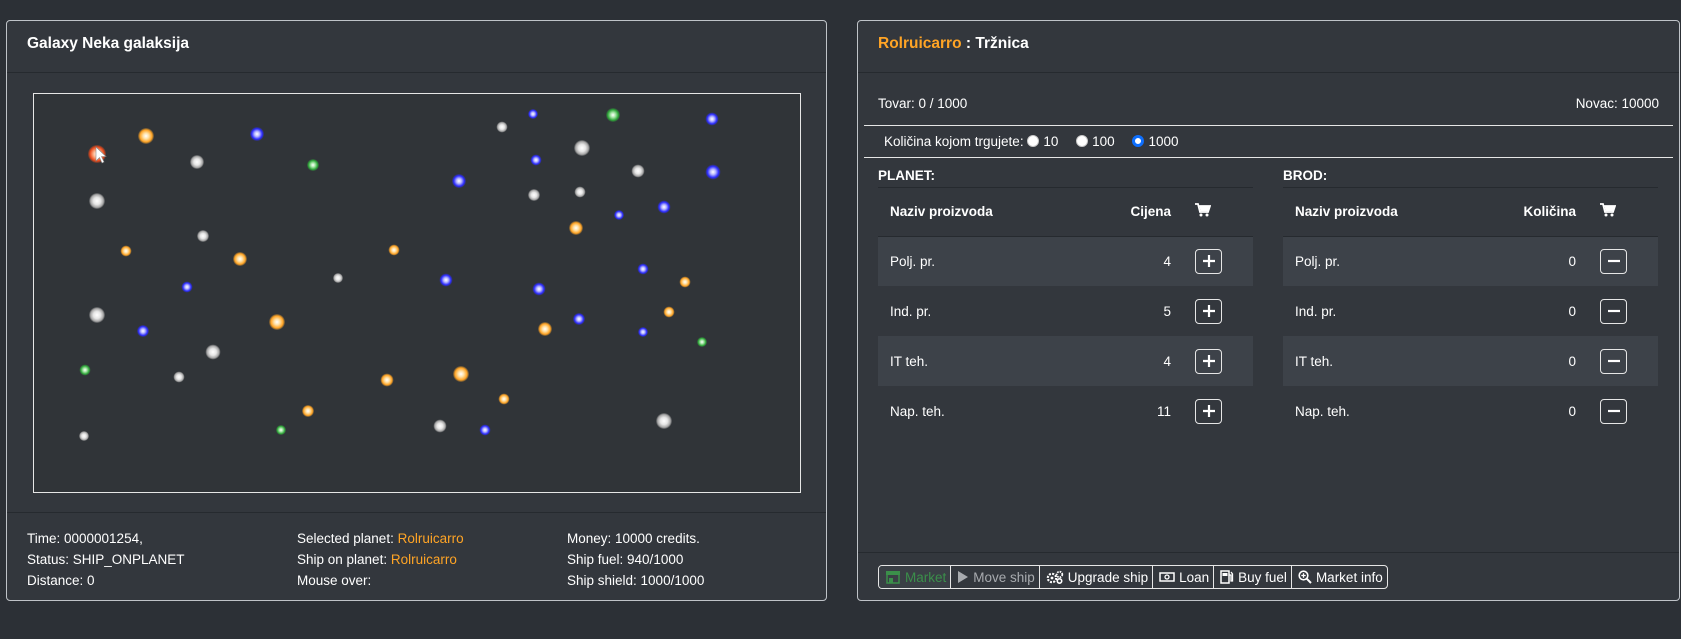 The width and height of the screenshot is (1681, 639). I want to click on cart-icon, so click(1608, 210).